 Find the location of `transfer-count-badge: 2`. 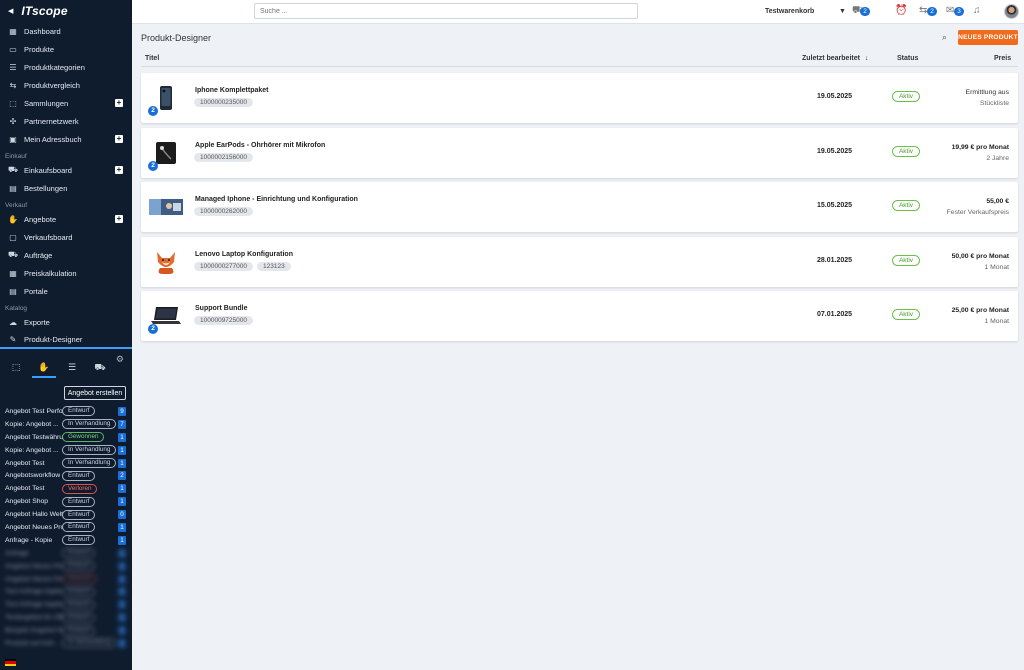

transfer-count-badge: 2 is located at coordinates (932, 11).